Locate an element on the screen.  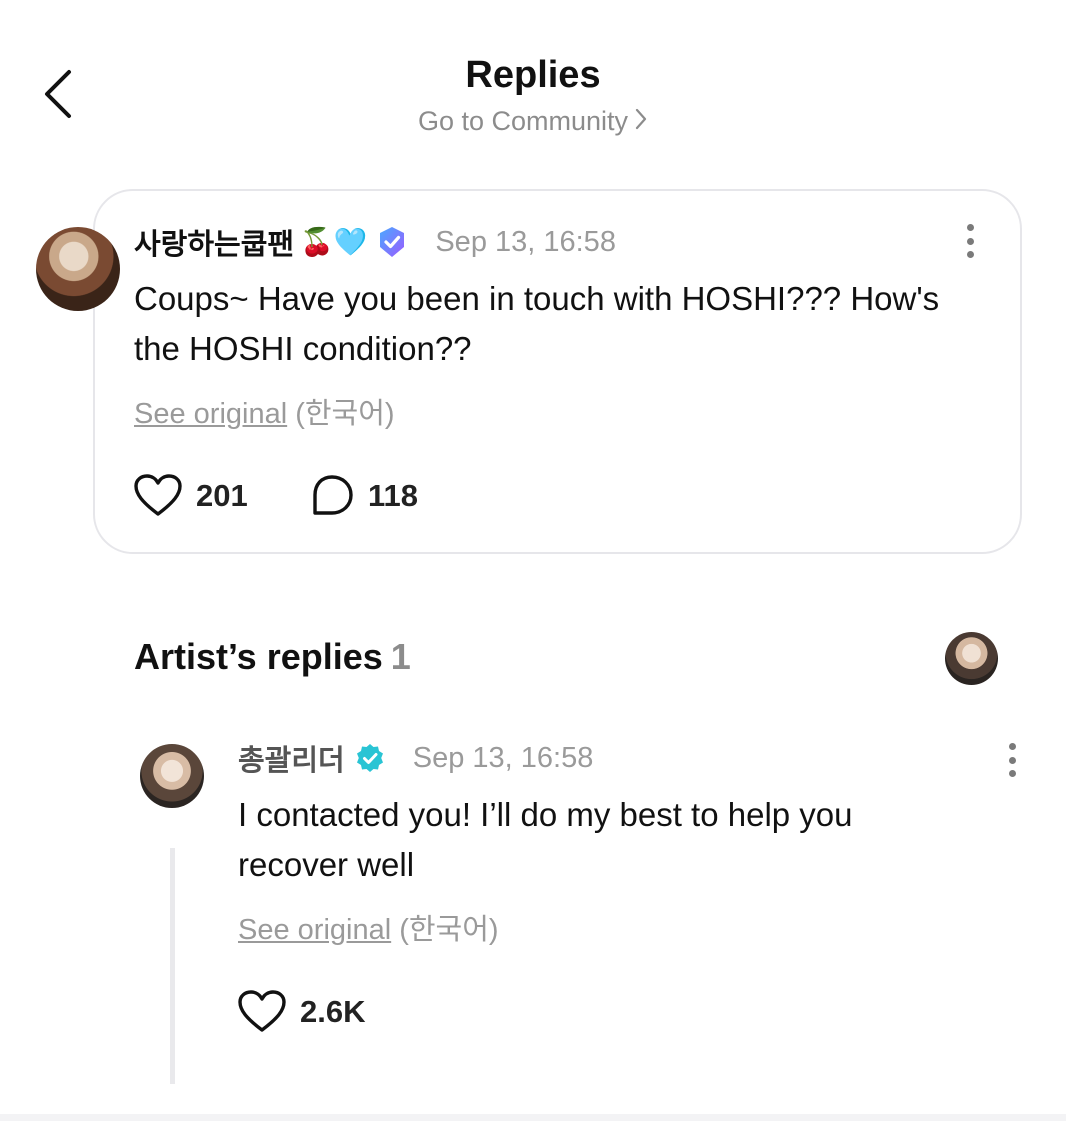
post-comment-button: 118 is located at coordinates (364, 496).